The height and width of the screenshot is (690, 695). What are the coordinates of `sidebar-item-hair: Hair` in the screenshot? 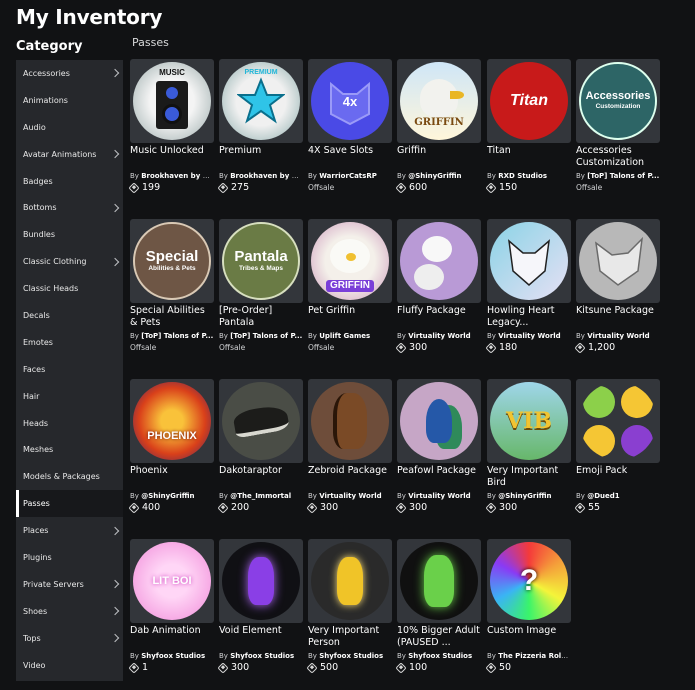 It's located at (69, 396).